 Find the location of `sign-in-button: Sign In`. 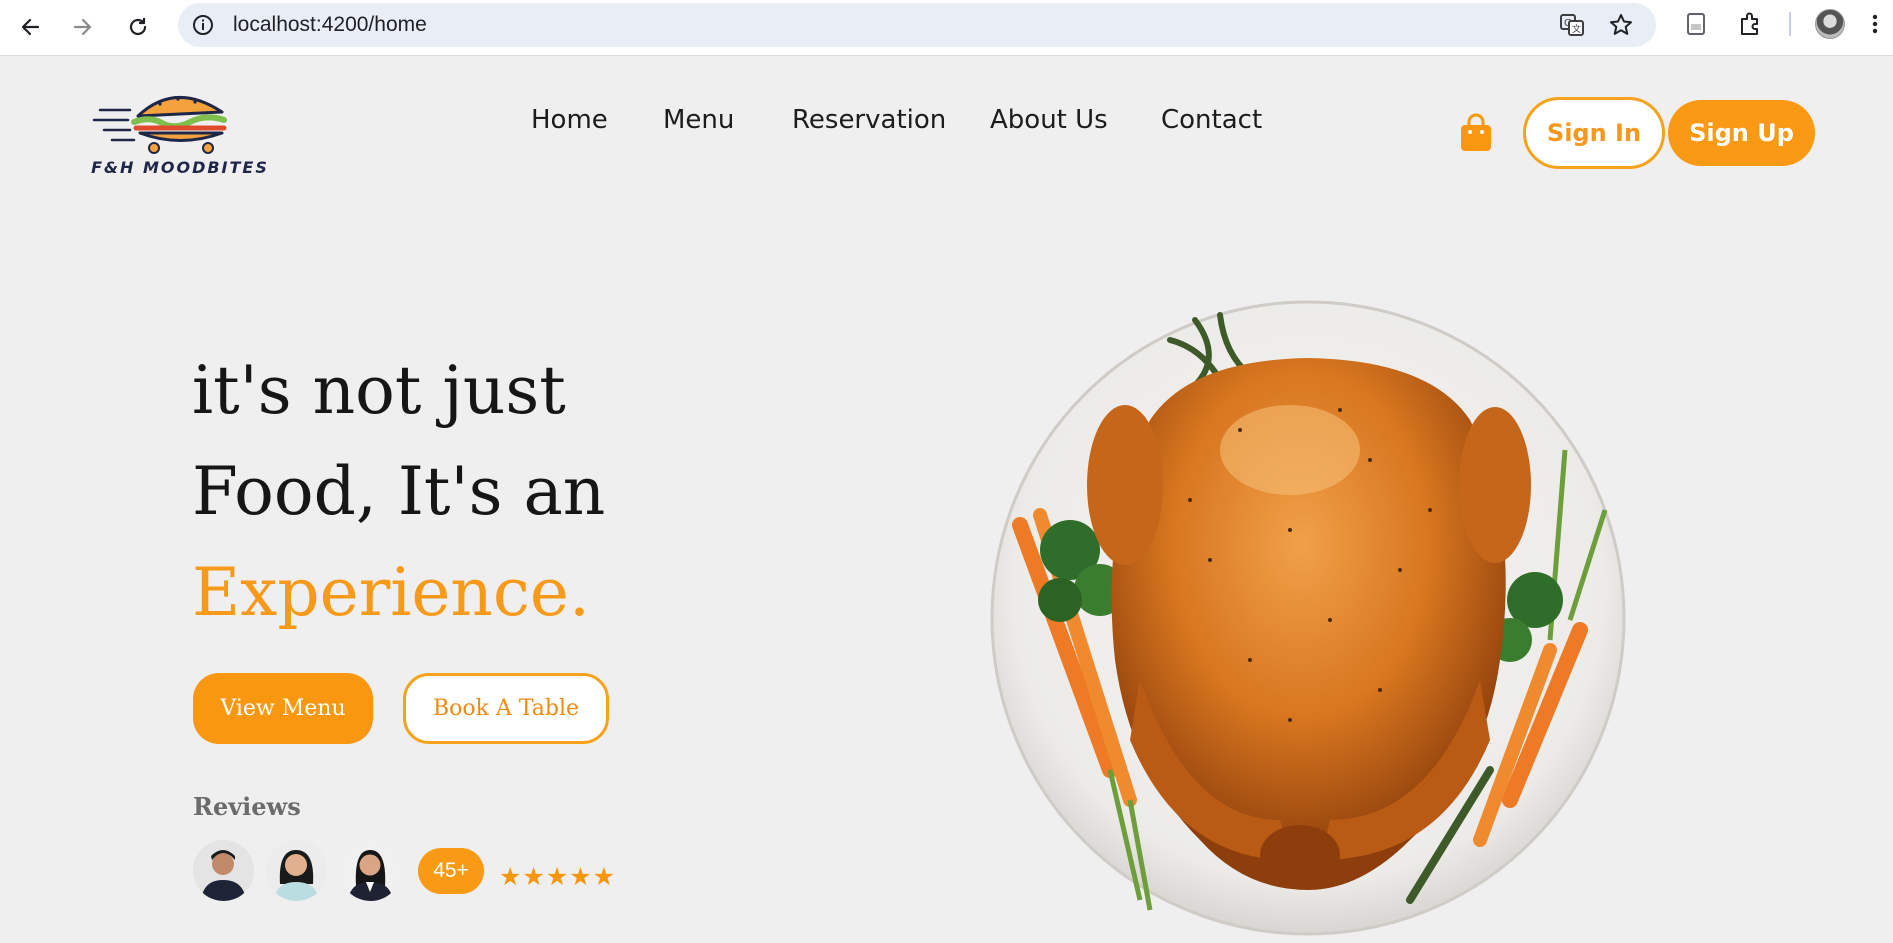

sign-in-button: Sign In is located at coordinates (1594, 133).